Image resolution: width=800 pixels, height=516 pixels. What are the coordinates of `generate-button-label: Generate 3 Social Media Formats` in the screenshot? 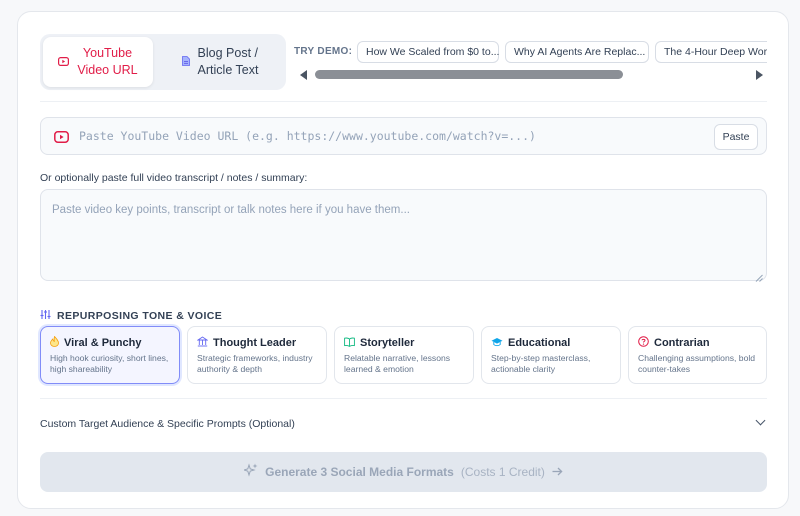 It's located at (359, 472).